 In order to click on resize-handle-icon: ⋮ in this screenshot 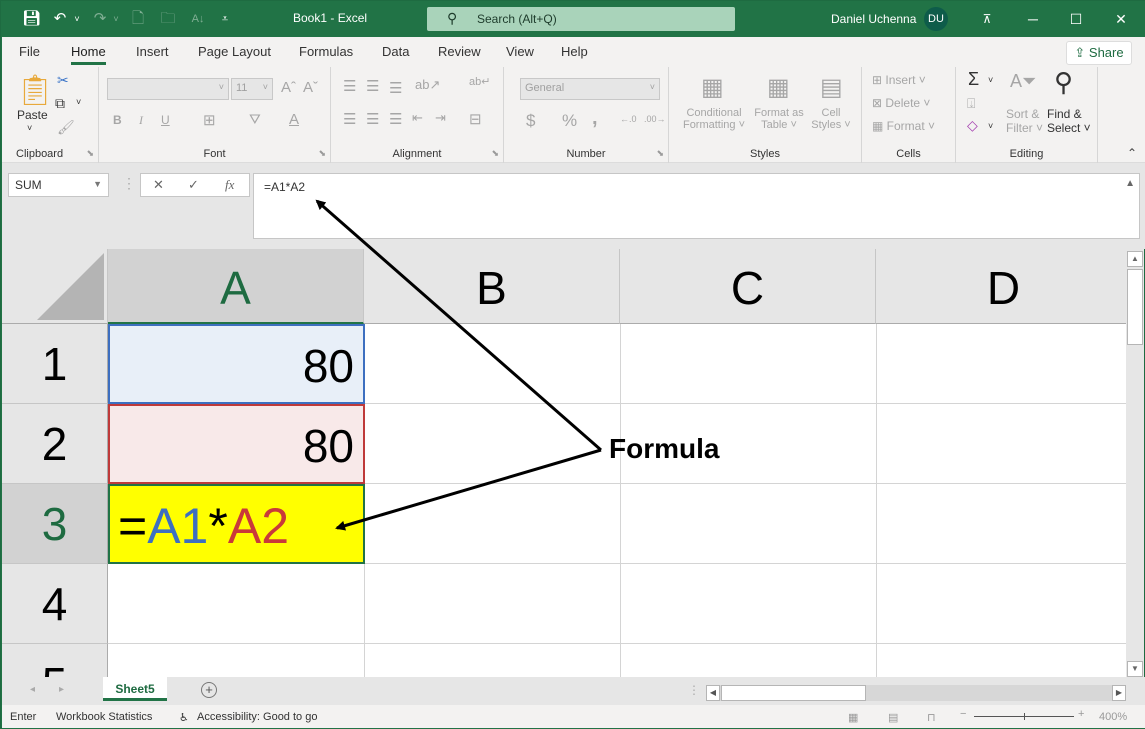, I will do `click(129, 183)`.